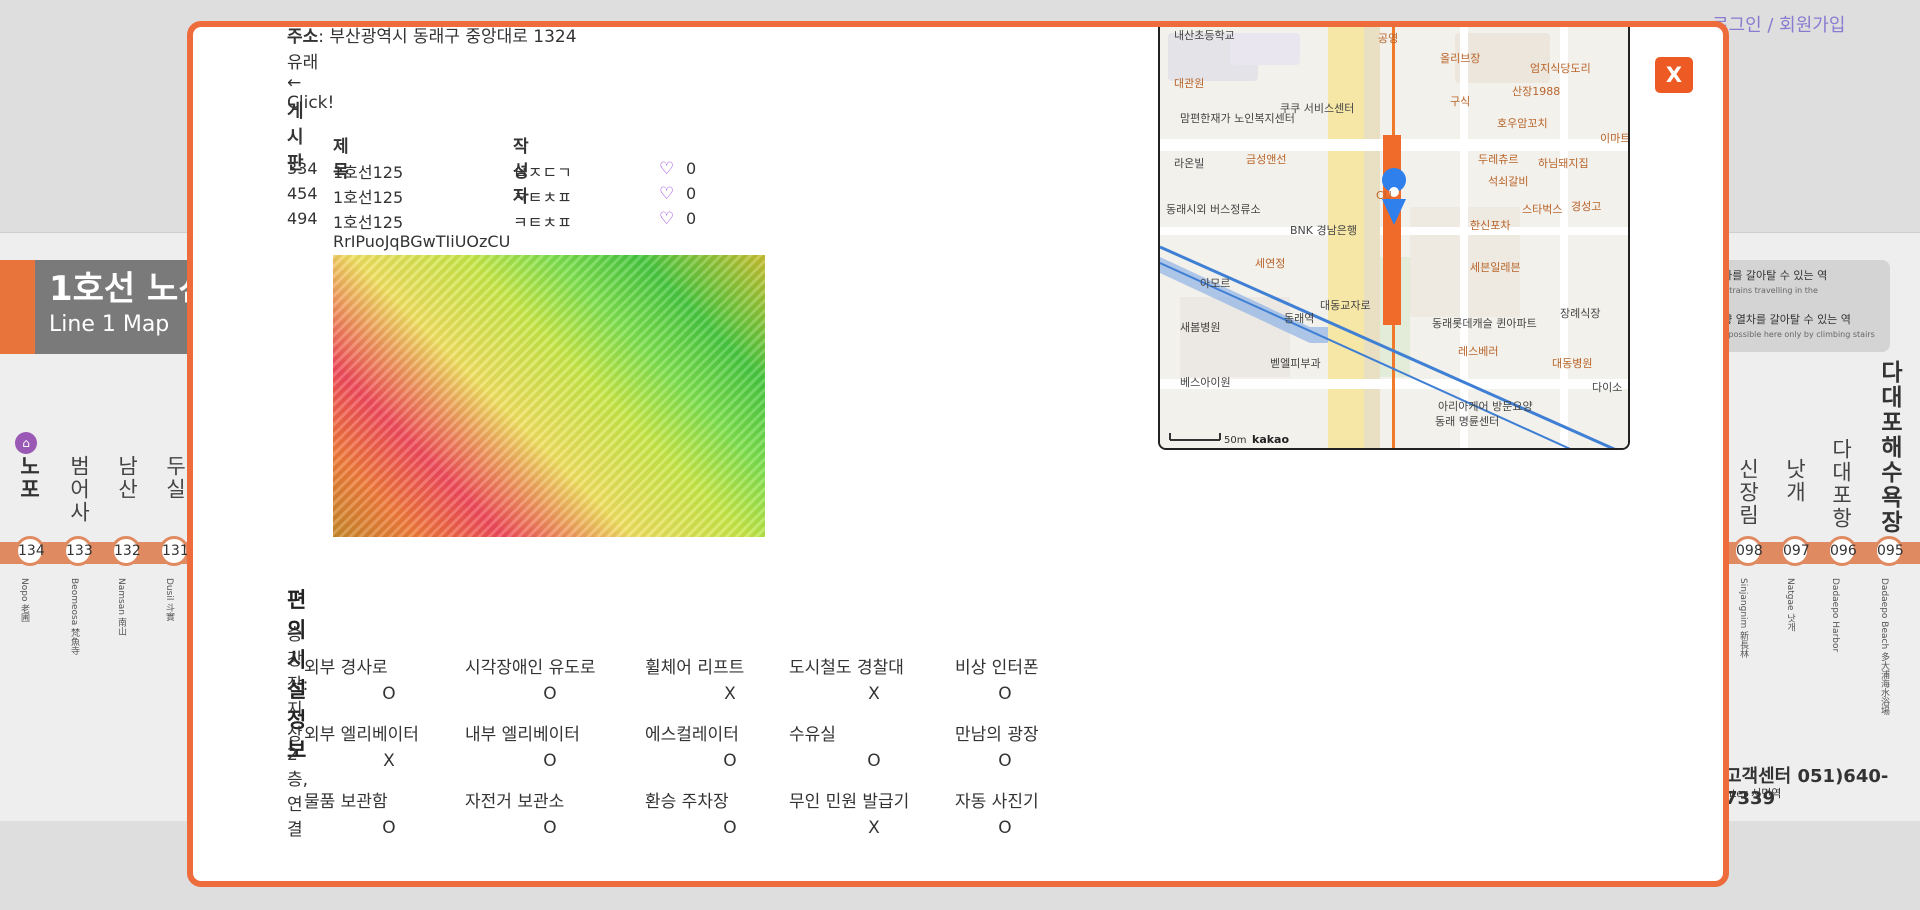 This screenshot has width=1920, height=910. I want to click on address-label: 주소, so click(303, 37).